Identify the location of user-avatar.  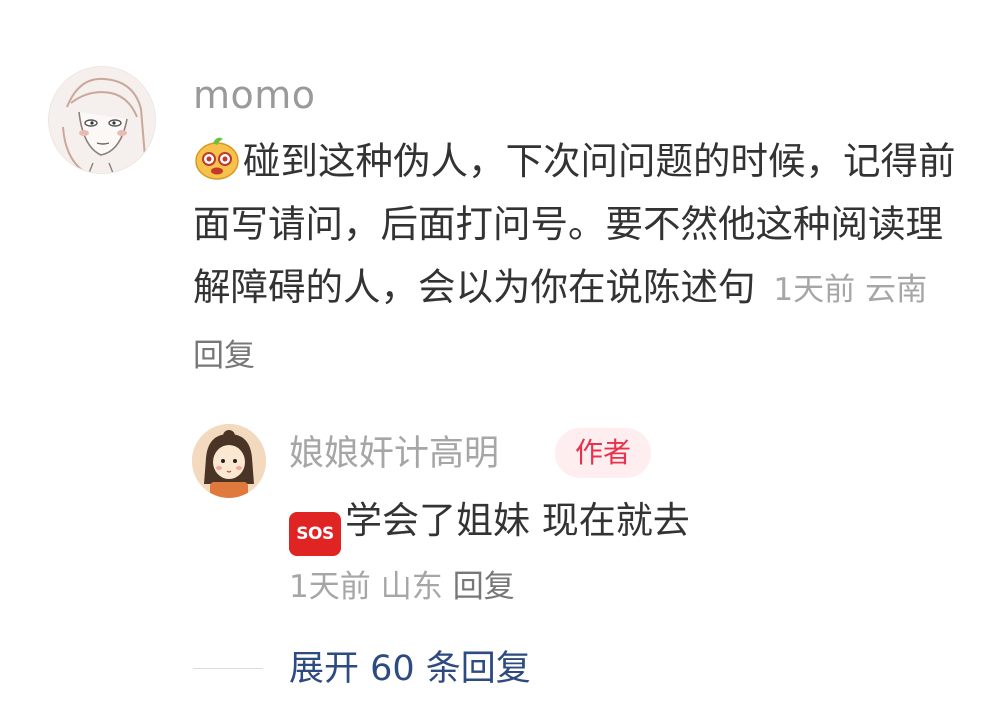
(102, 120).